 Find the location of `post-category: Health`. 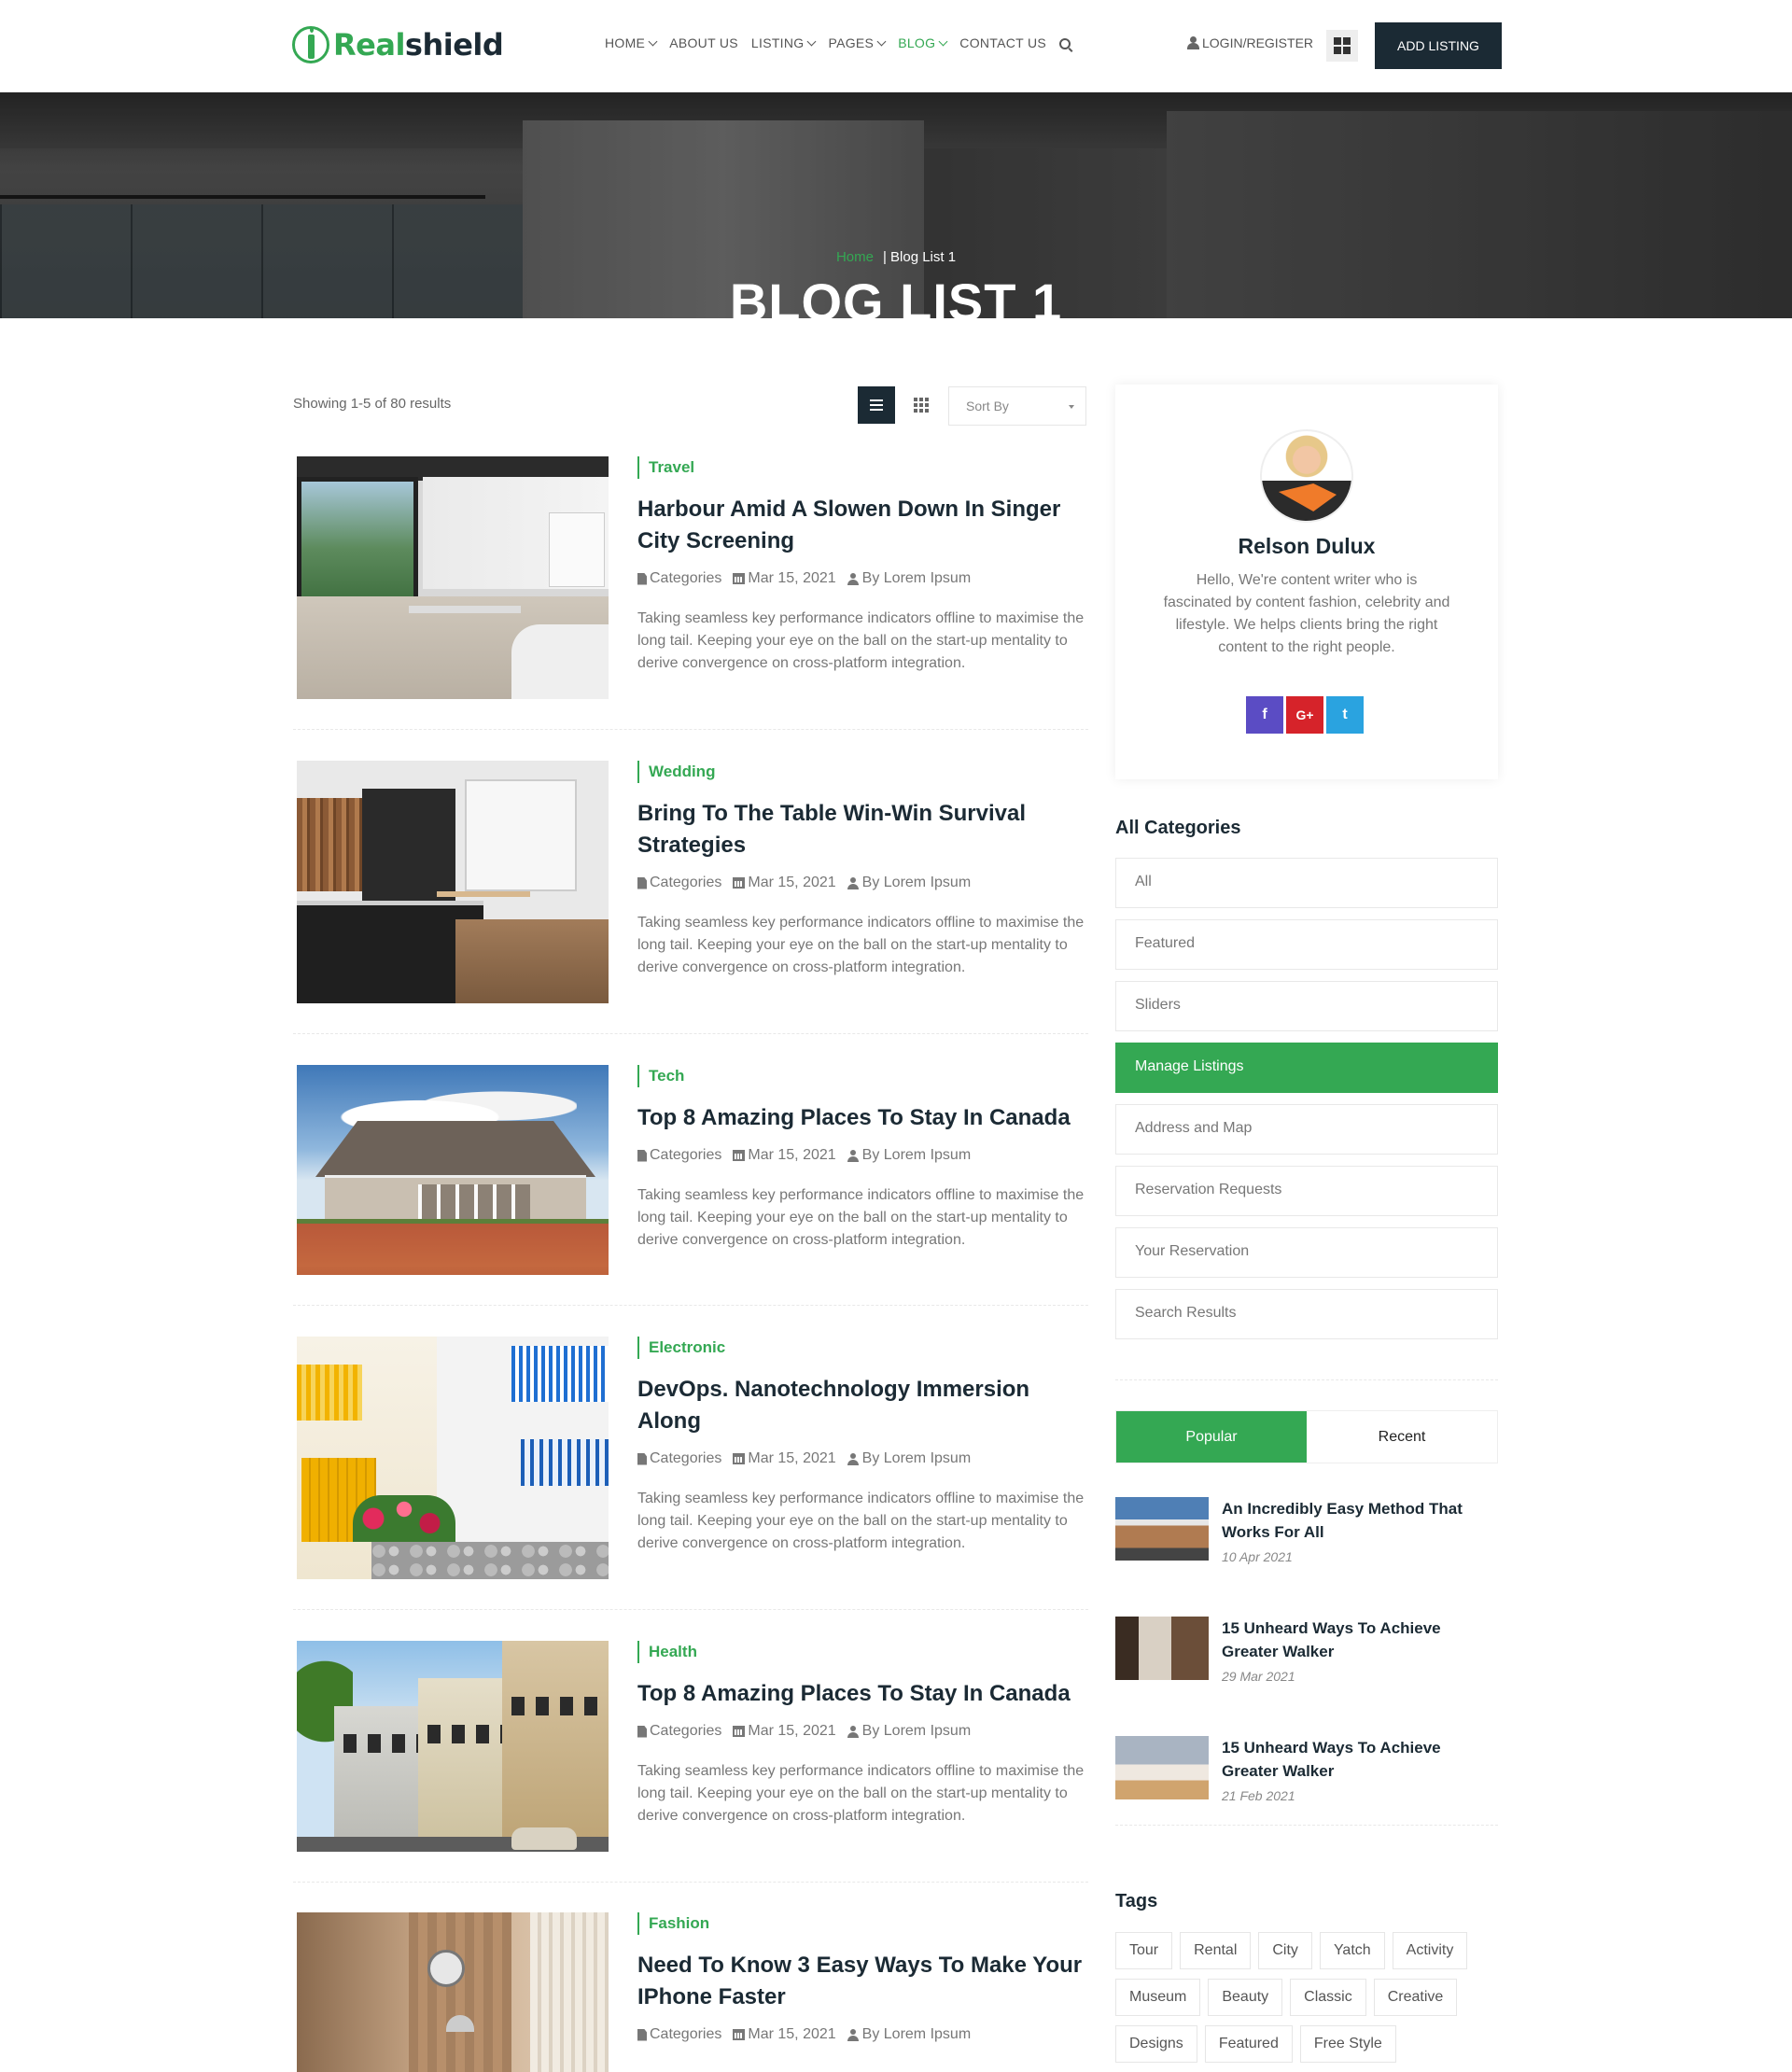

post-category: Health is located at coordinates (861, 1652).